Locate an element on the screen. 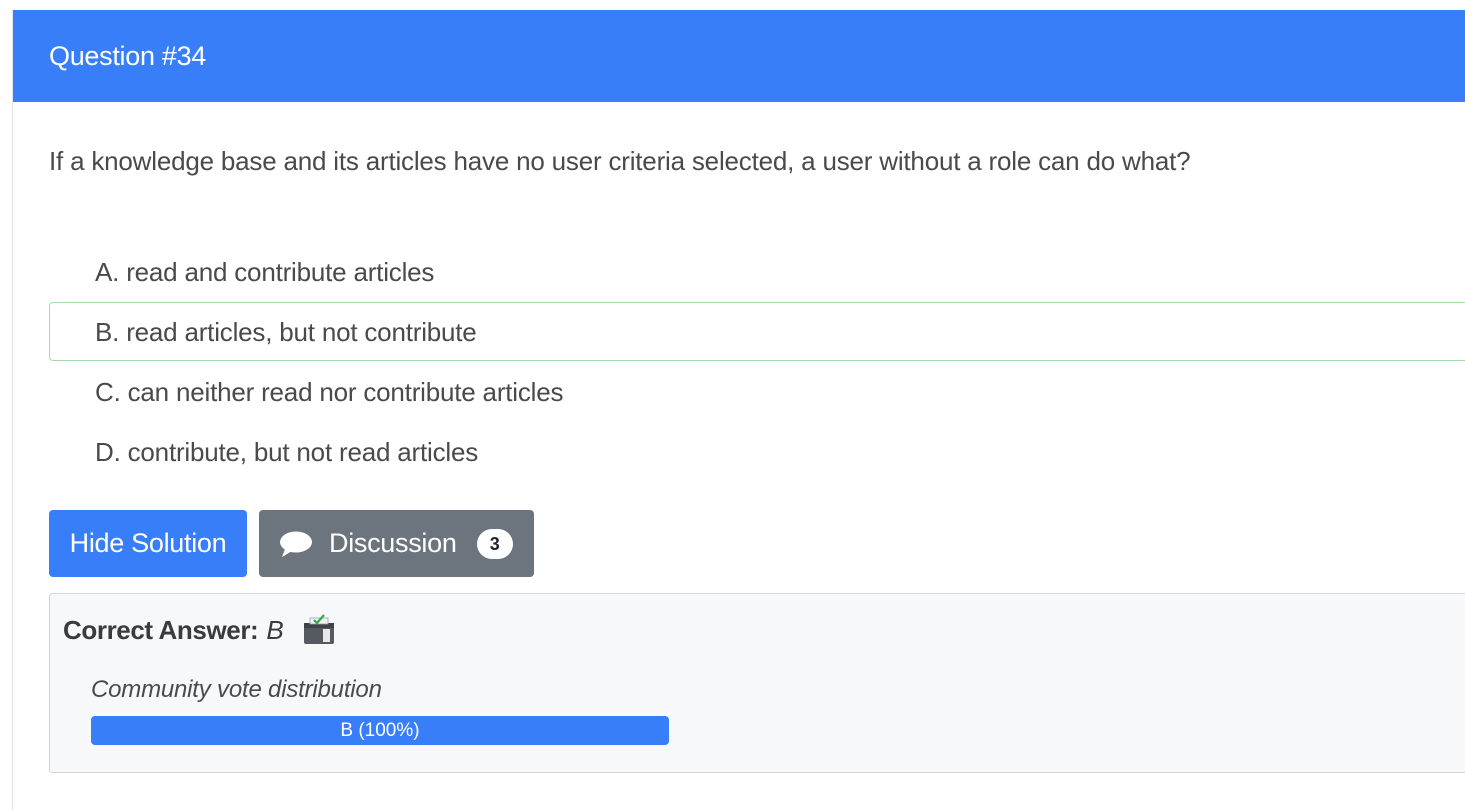 The height and width of the screenshot is (810, 1465). choice-a: A. read and contribute articles is located at coordinates (757, 271).